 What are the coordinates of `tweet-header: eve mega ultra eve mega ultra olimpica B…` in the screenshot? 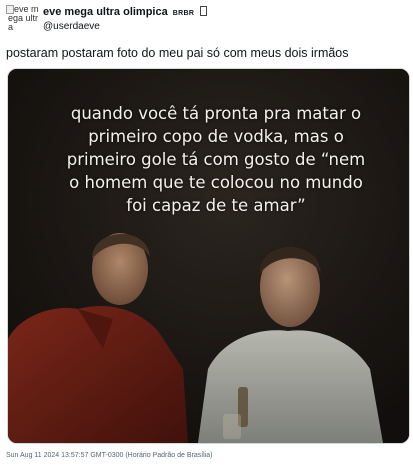 It's located at (205, 21).